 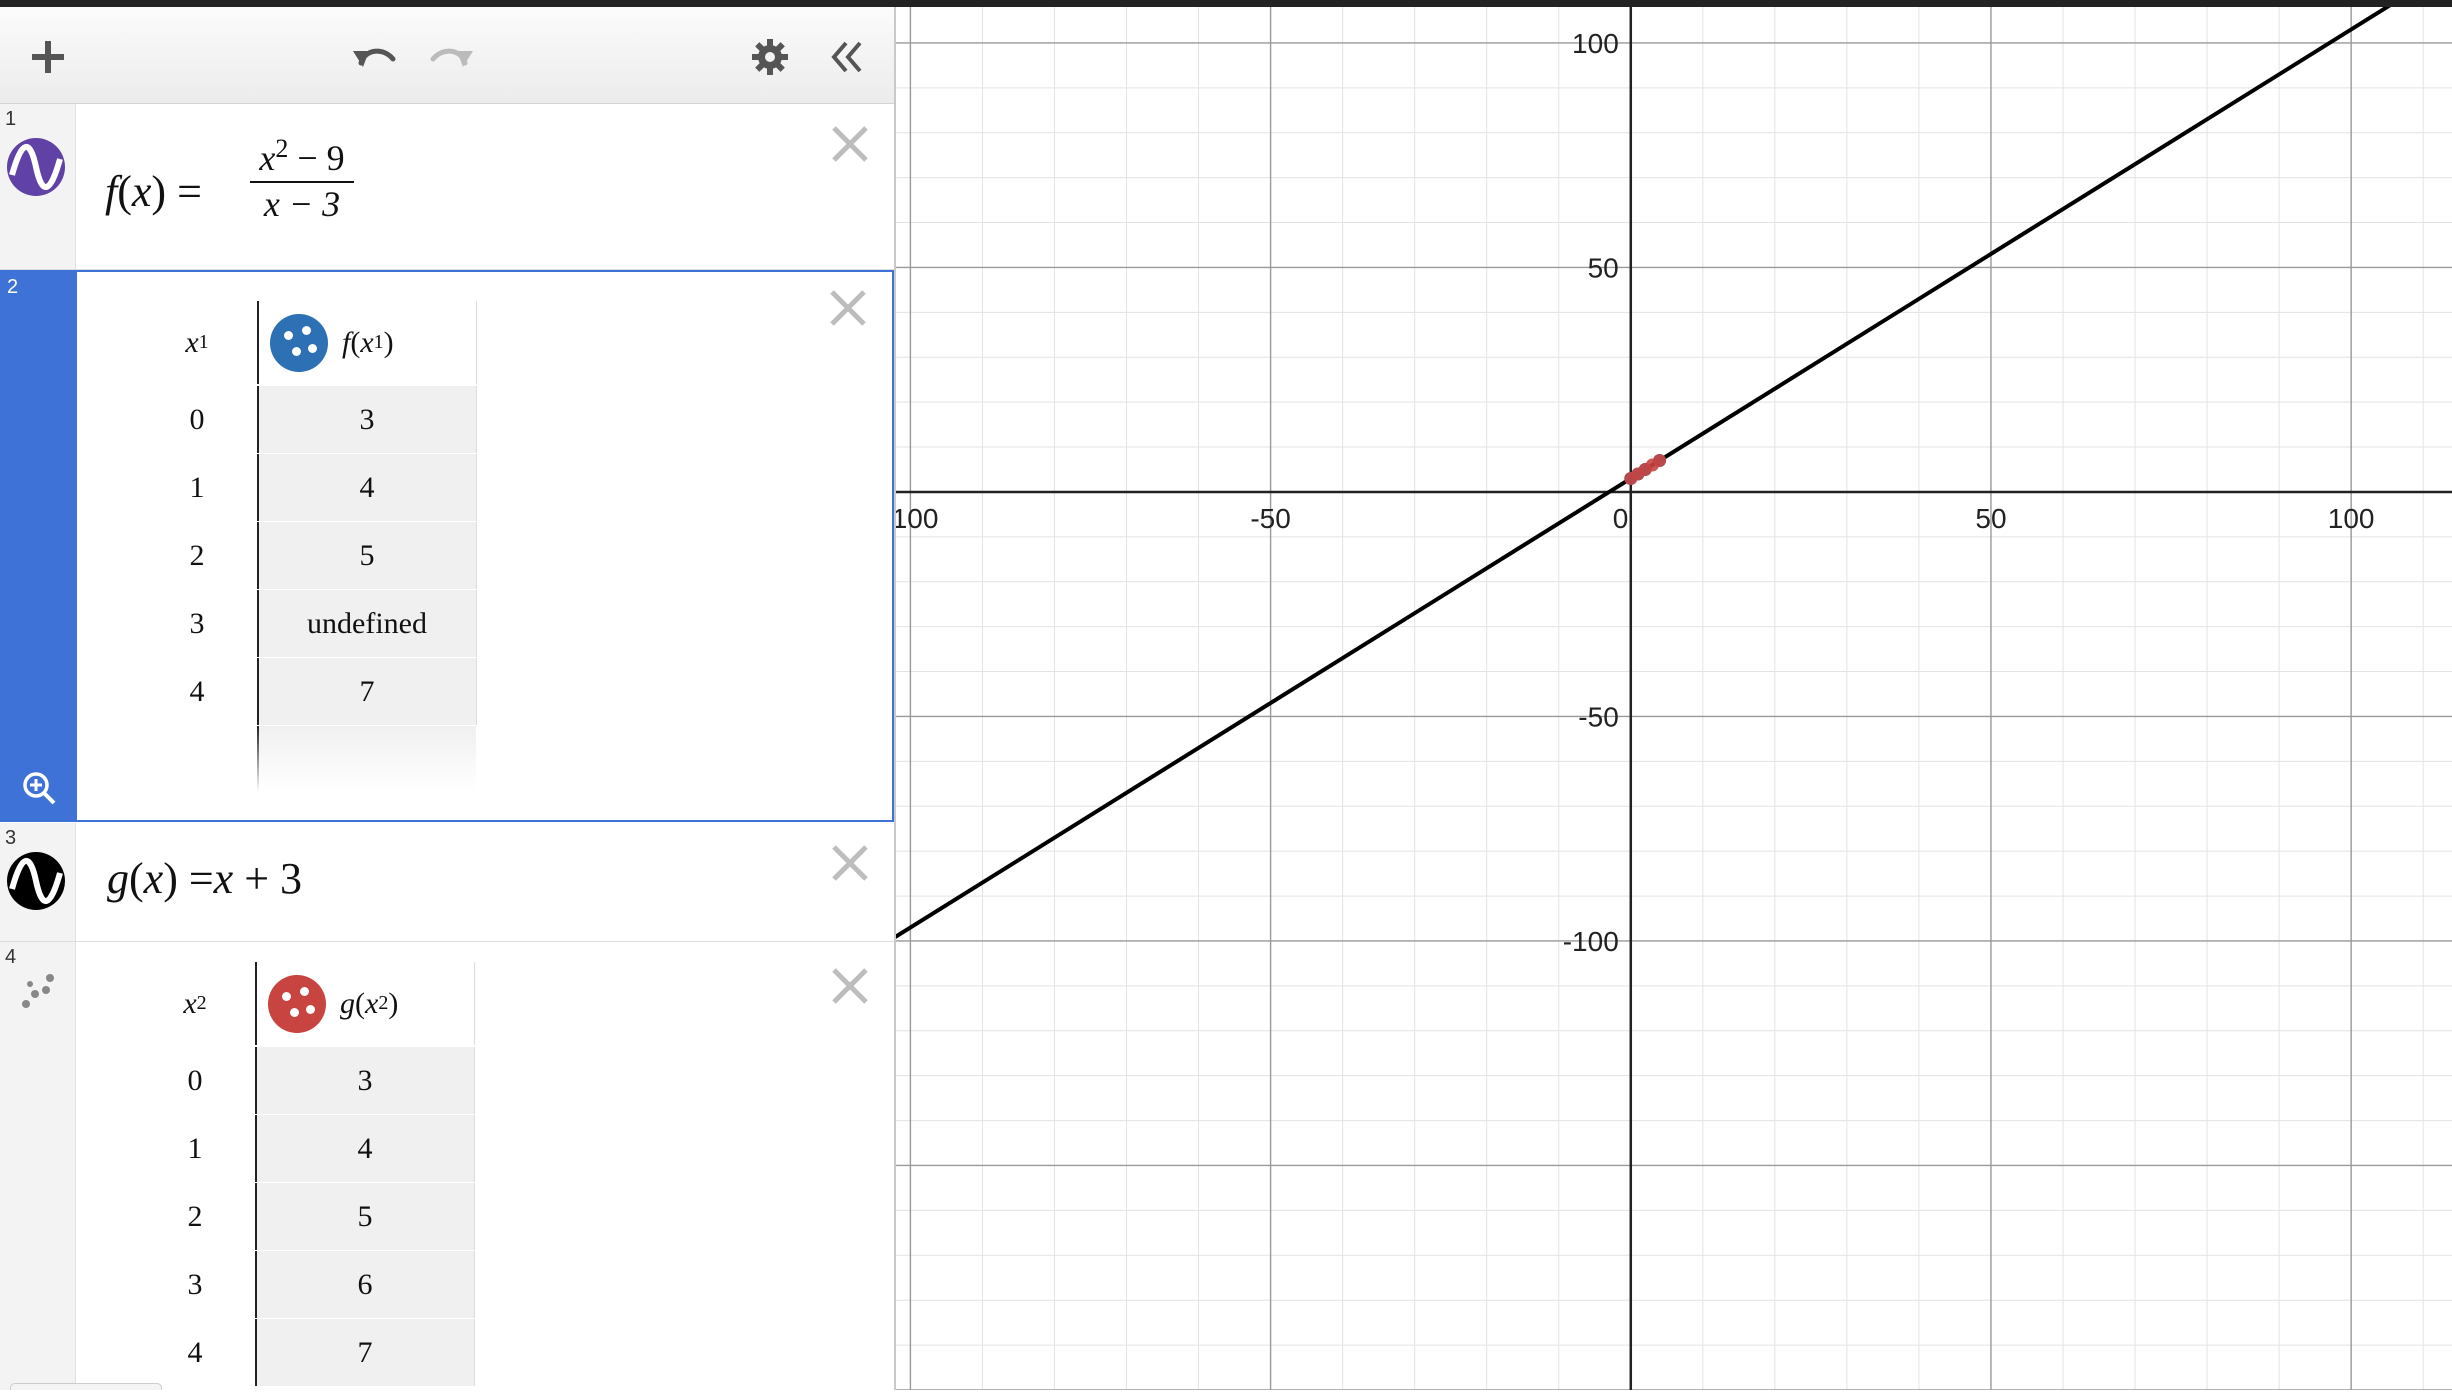 I want to click on undo-icon, so click(x=374, y=57).